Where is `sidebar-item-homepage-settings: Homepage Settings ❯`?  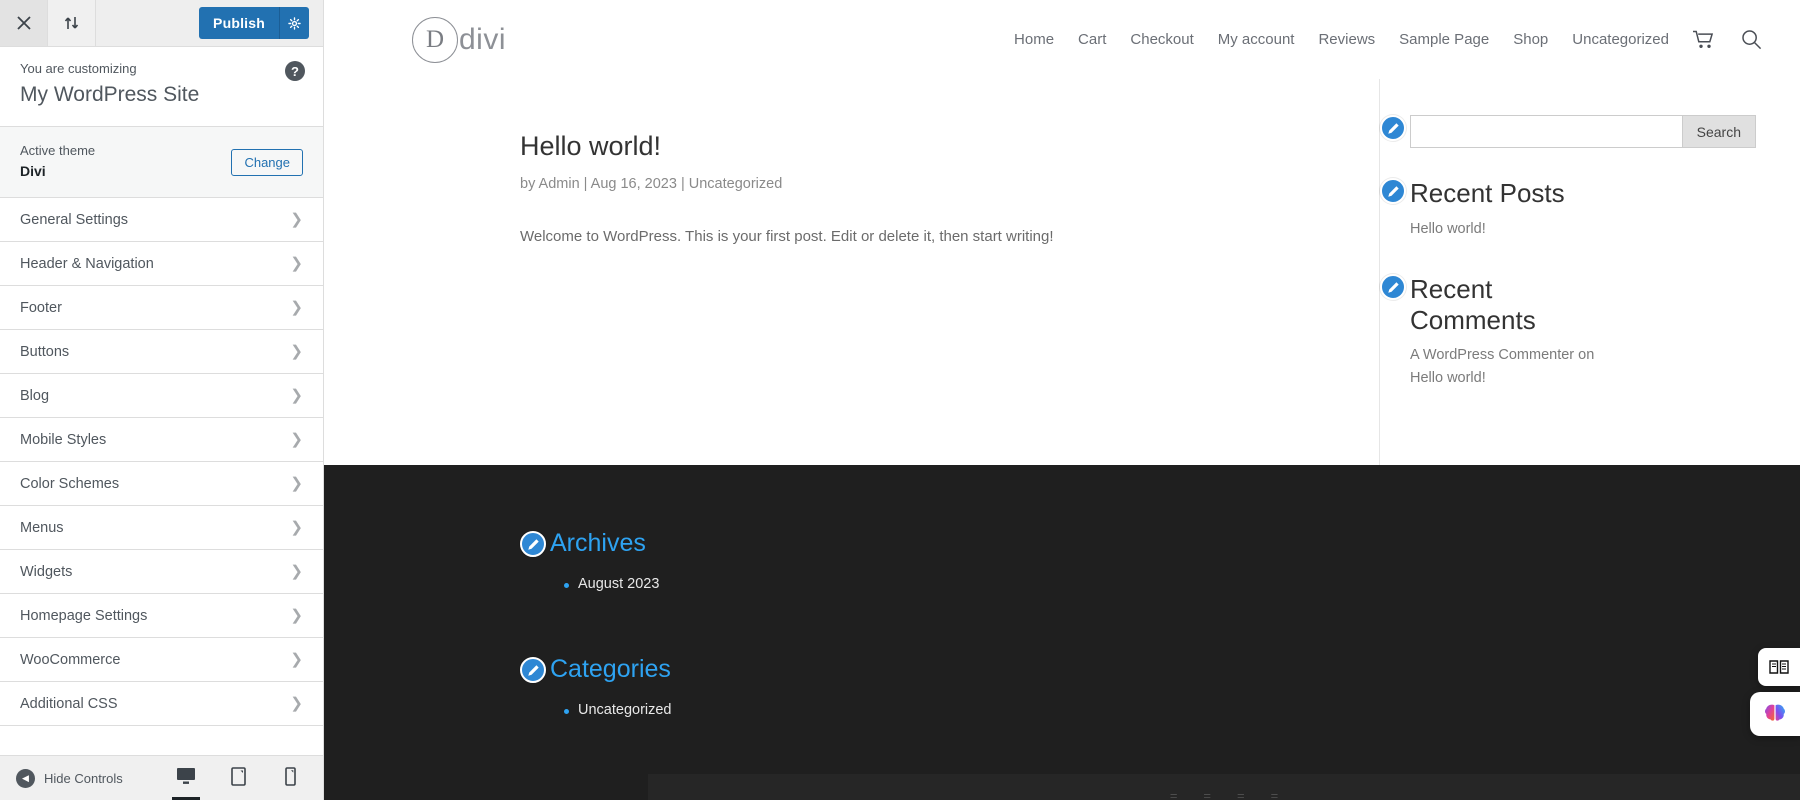 sidebar-item-homepage-settings: Homepage Settings ❯ is located at coordinates (161, 616).